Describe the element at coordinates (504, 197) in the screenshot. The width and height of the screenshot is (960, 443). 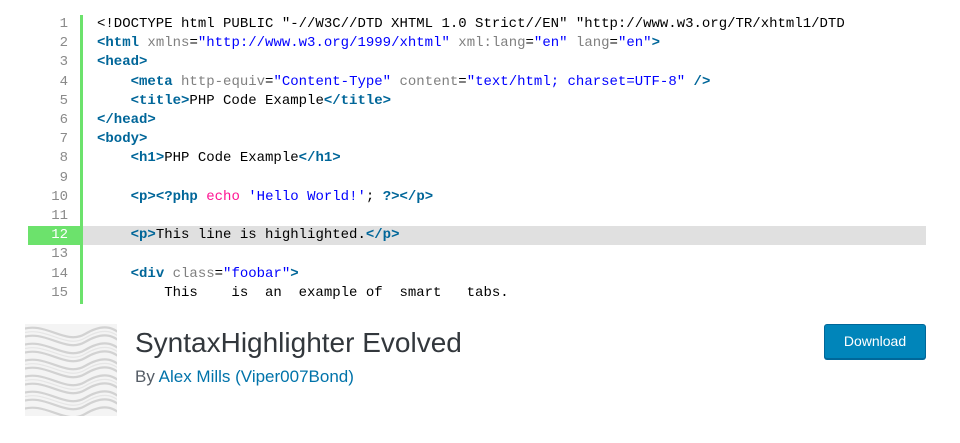
I see `code-line: <p><?php echo 'Hello World!'; ?></p>` at that location.